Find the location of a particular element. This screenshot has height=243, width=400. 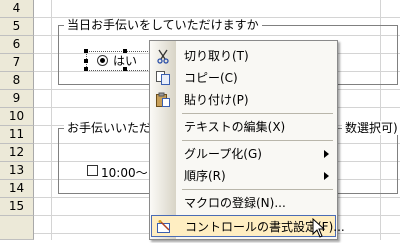

menu-item-cut: 切り取り(T) is located at coordinates (243, 56).